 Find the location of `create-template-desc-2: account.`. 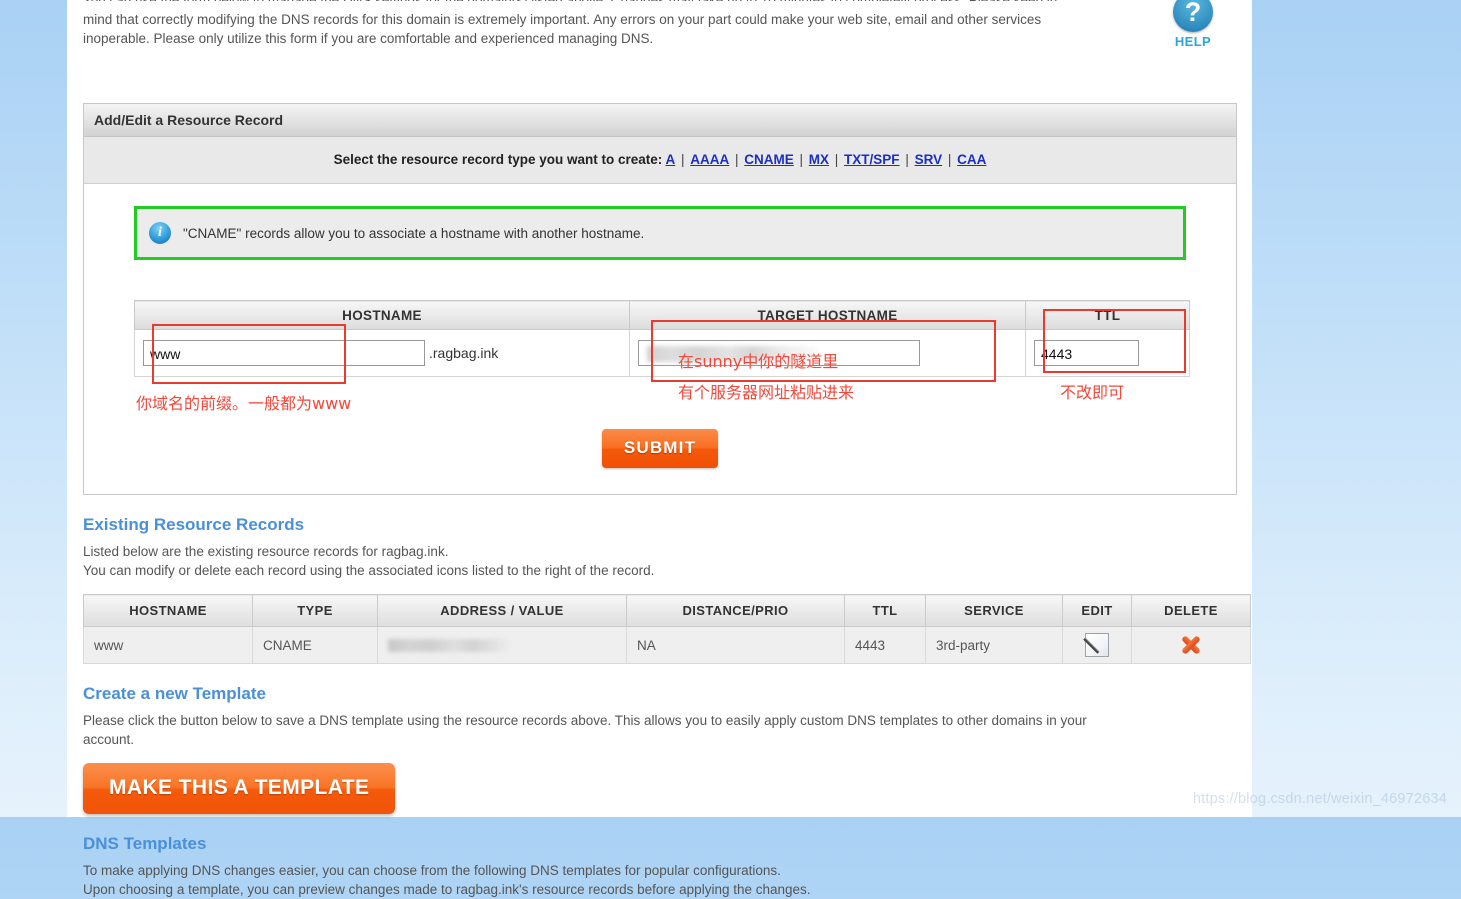

create-template-desc-2: account. is located at coordinates (109, 739).